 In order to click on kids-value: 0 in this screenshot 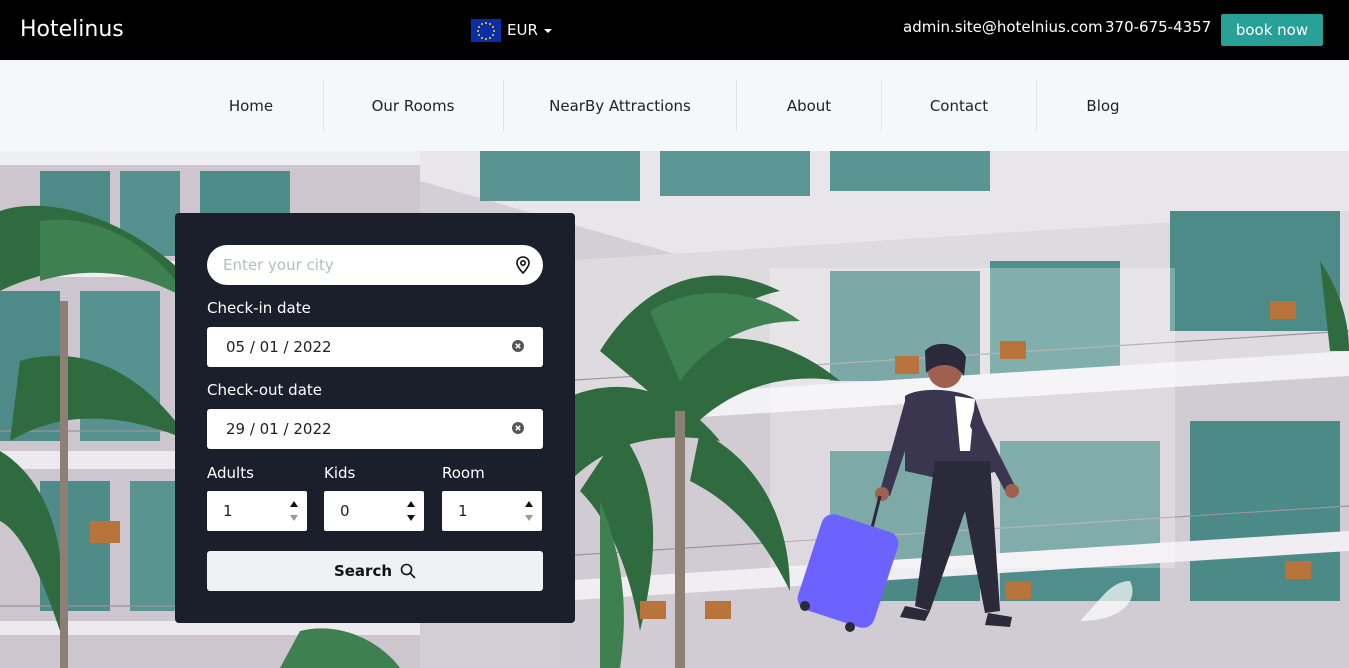, I will do `click(345, 511)`.